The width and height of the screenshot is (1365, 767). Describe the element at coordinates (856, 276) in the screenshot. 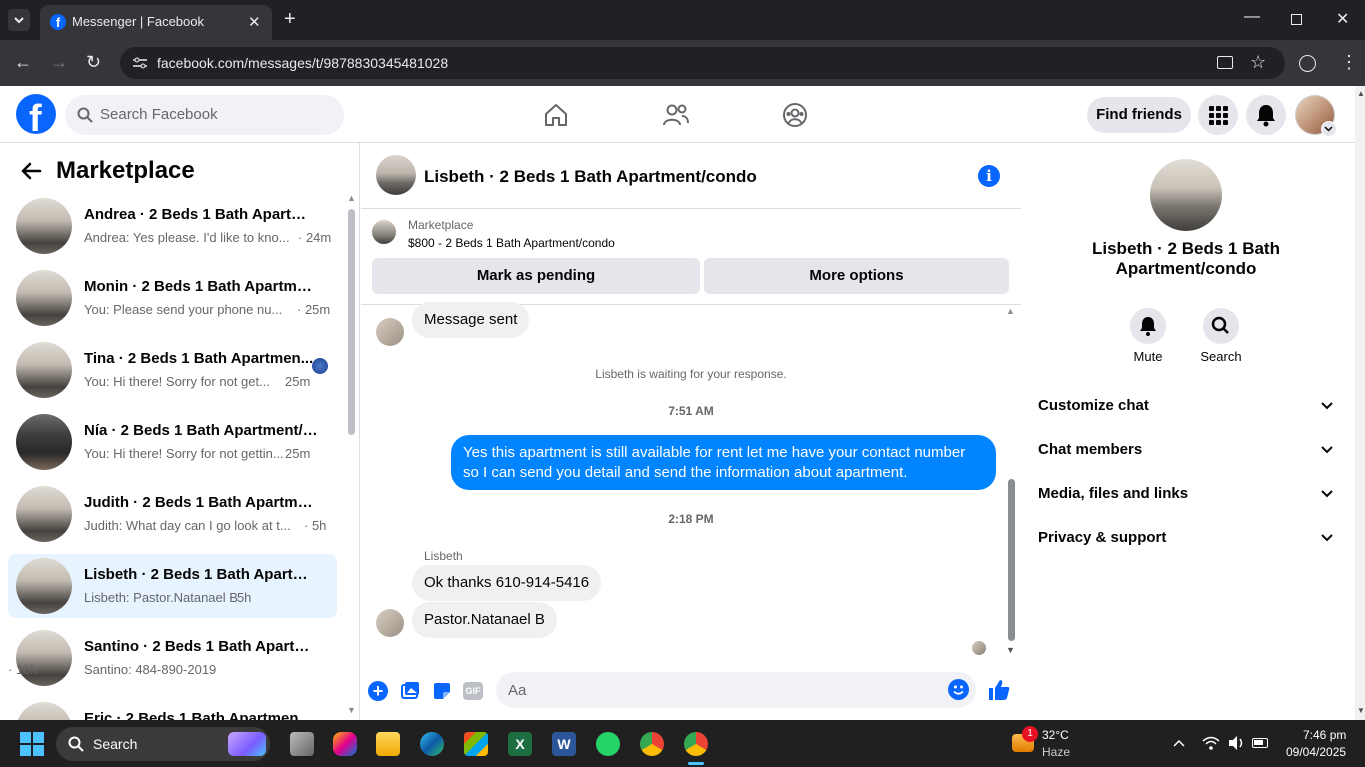

I see `more-options-button: More options` at that location.